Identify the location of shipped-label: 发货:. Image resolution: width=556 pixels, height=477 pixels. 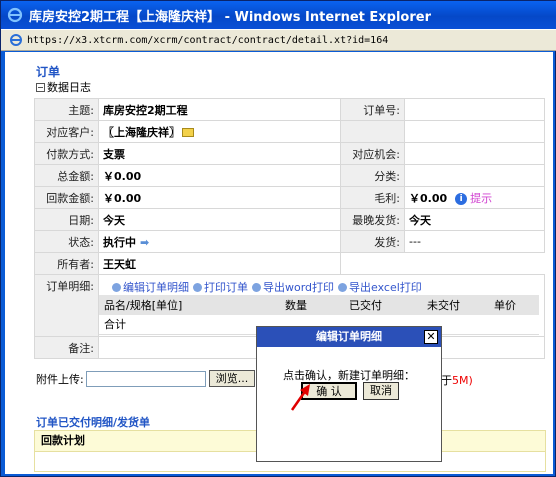
(372, 241).